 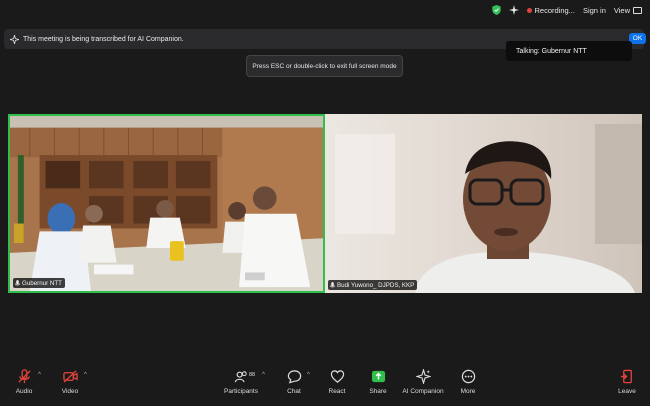 What do you see at coordinates (70, 391) in the screenshot?
I see `video-label: Video` at bounding box center [70, 391].